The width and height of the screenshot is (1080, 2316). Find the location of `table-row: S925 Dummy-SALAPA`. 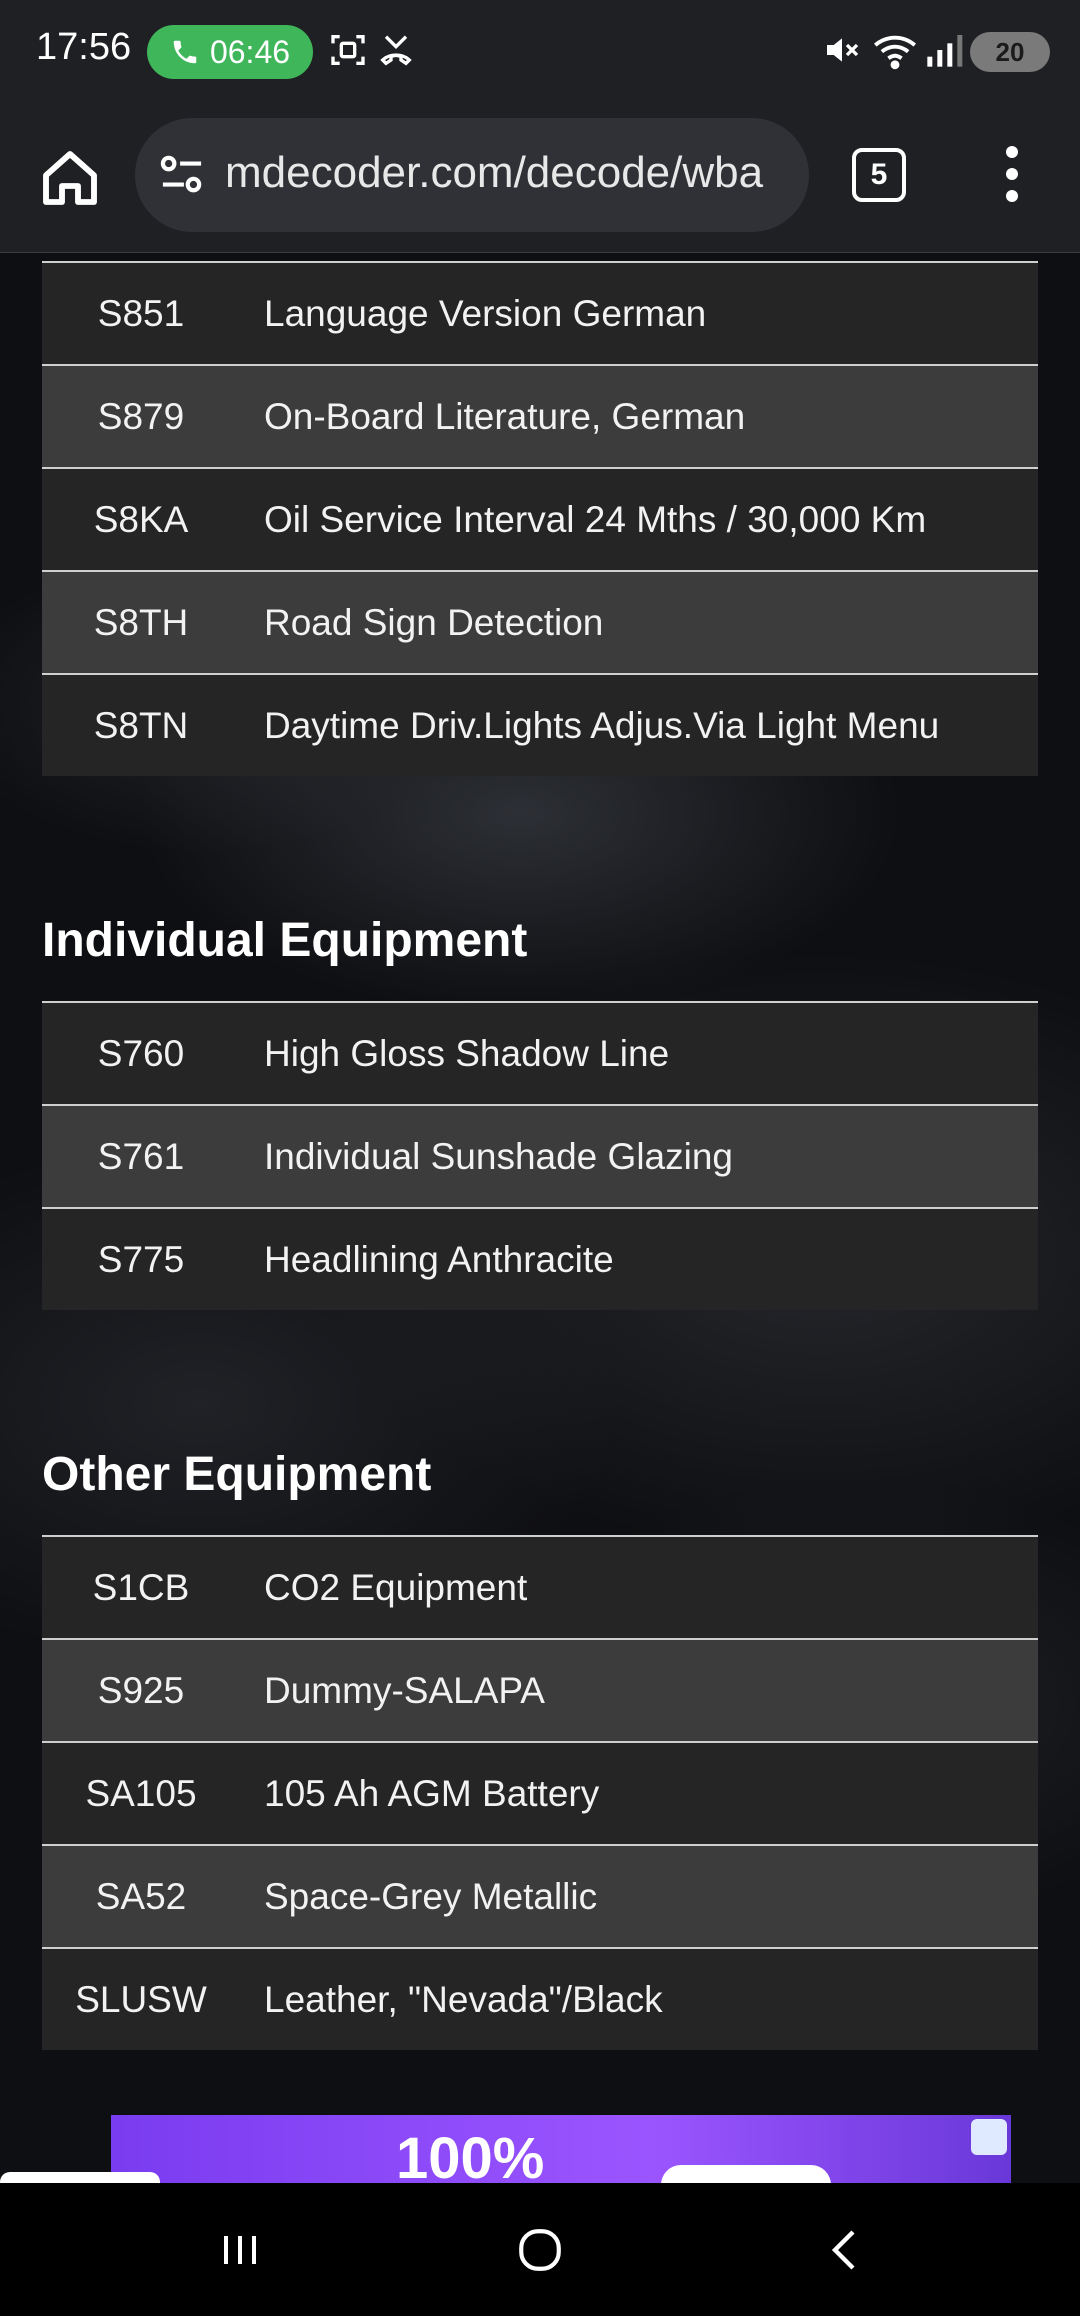

table-row: S925 Dummy-SALAPA is located at coordinates (540, 1691).